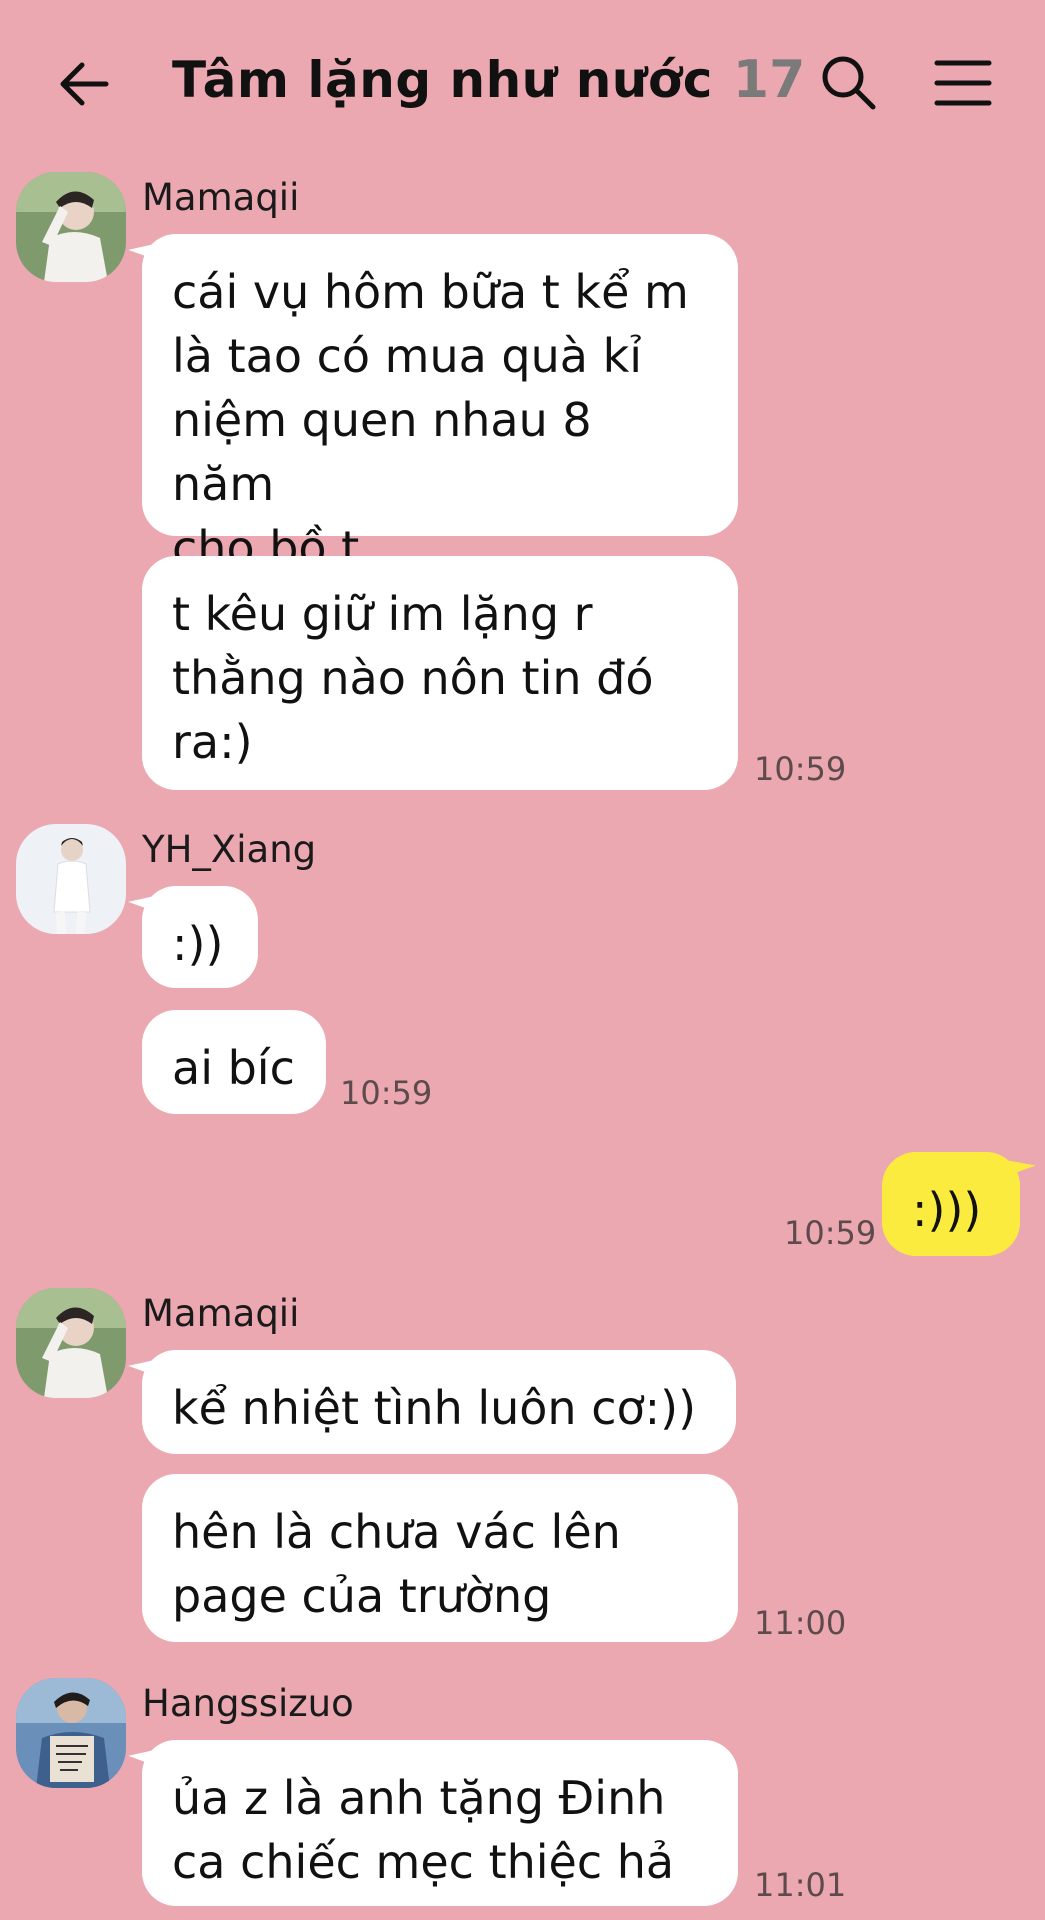  Describe the element at coordinates (396, 1564) in the screenshot. I see `message-text: hên là chưa vác lên page của trường` at that location.